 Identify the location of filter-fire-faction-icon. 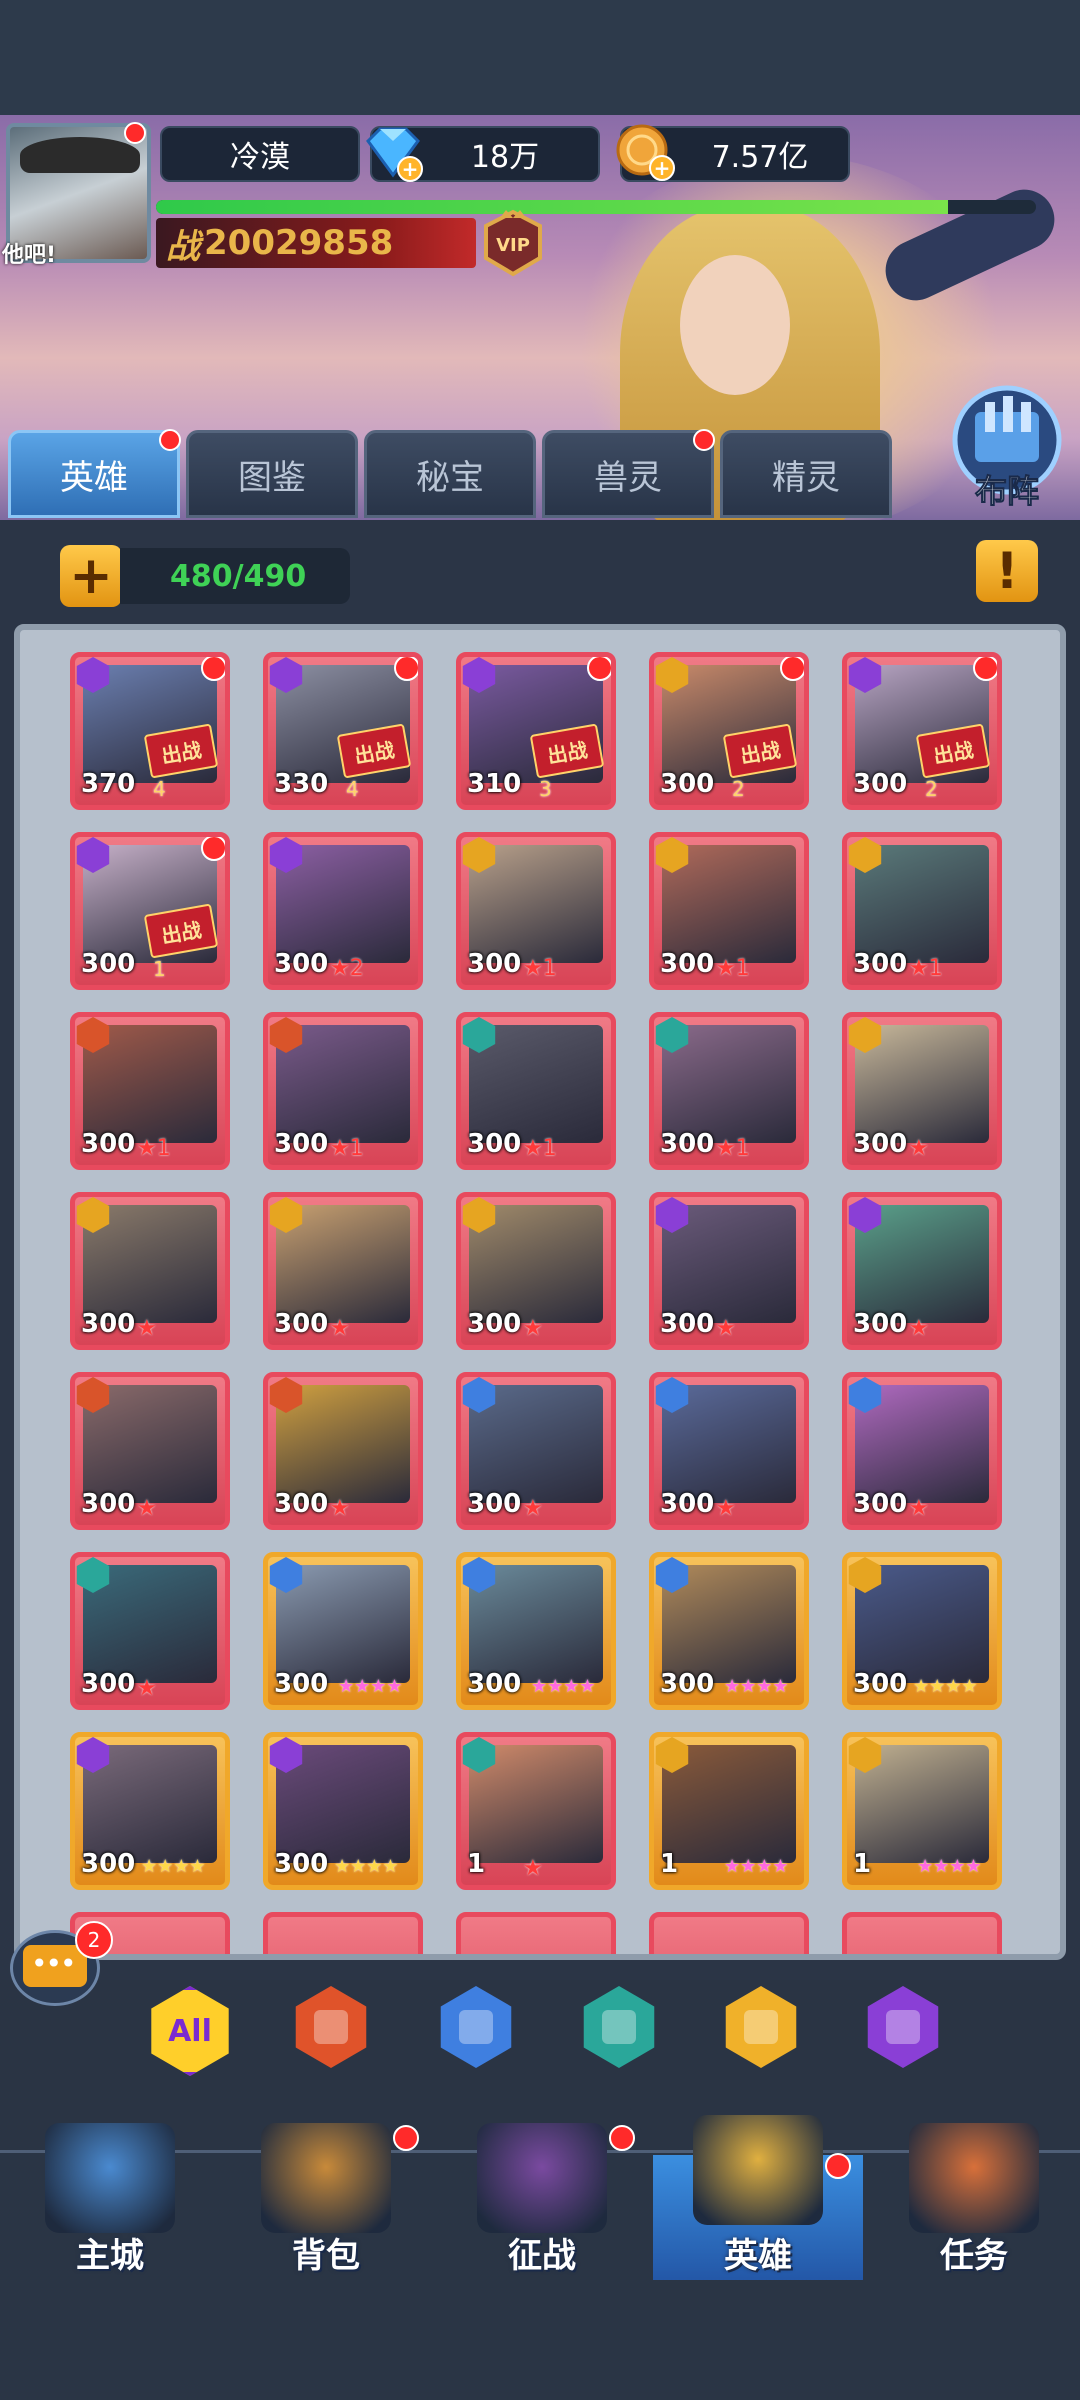
(331, 2027).